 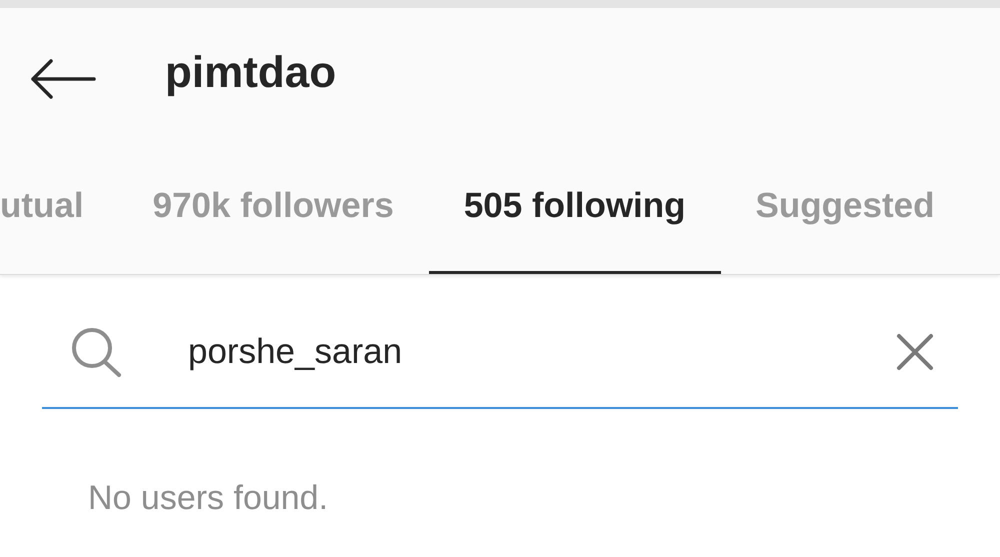 I want to click on search-field: porshe_saran, so click(x=541, y=352).